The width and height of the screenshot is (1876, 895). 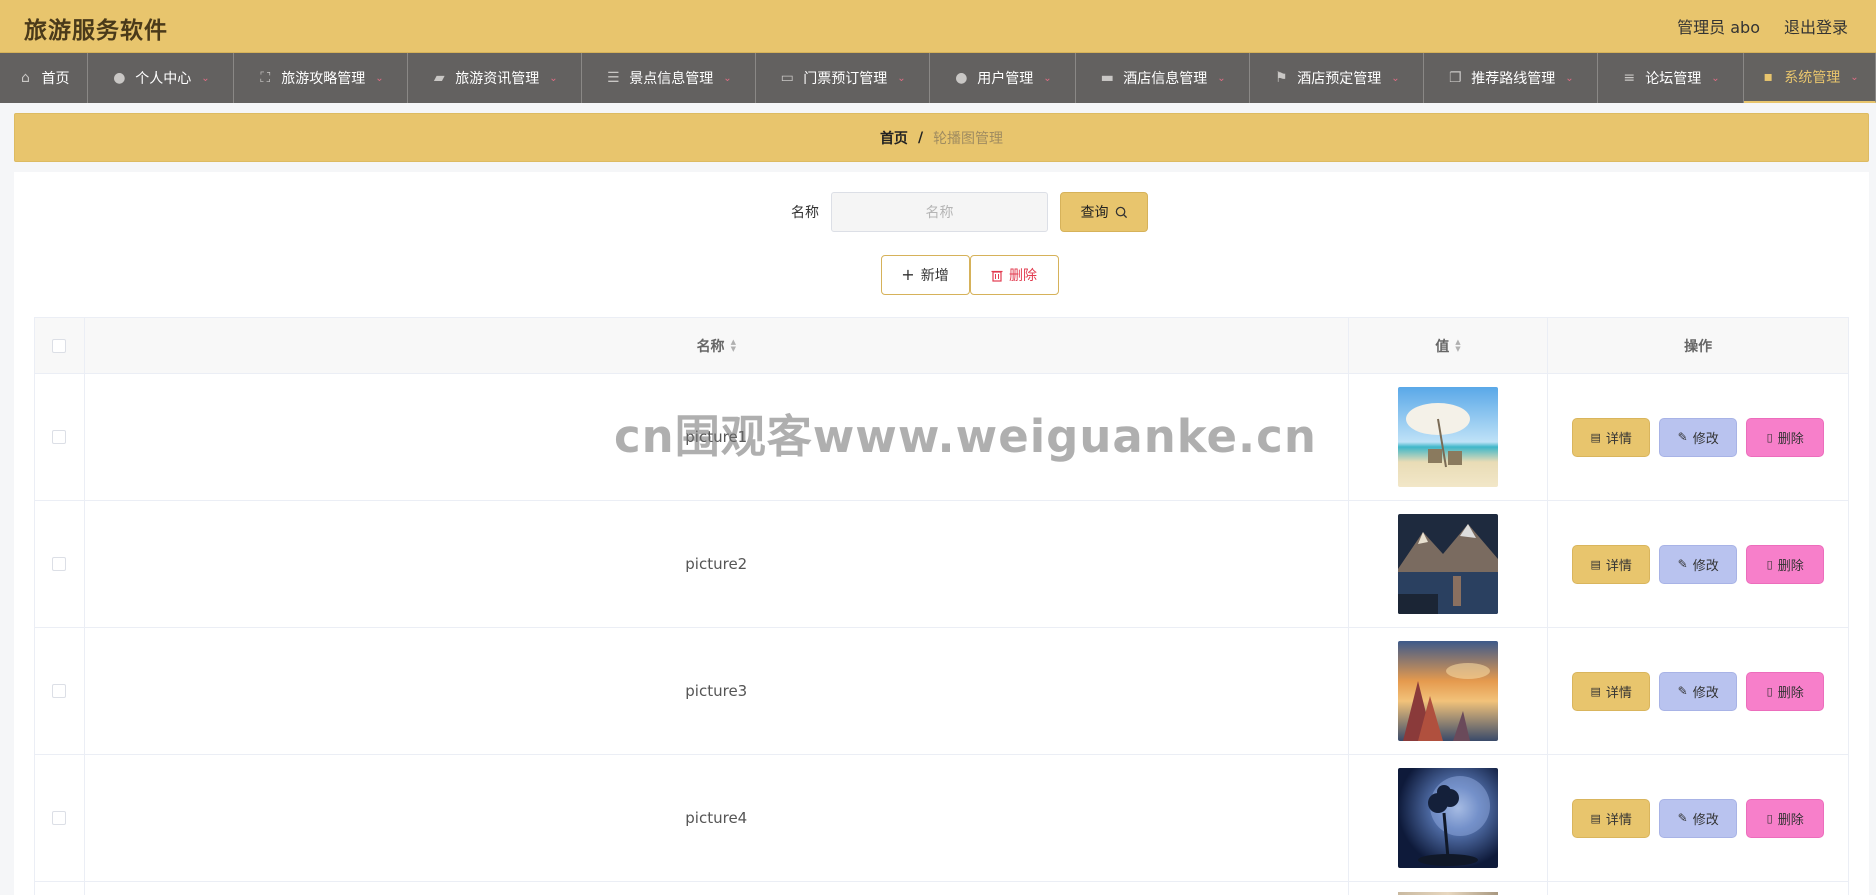 What do you see at coordinates (908, 274) in the screenshot?
I see `plus-icon: +` at bounding box center [908, 274].